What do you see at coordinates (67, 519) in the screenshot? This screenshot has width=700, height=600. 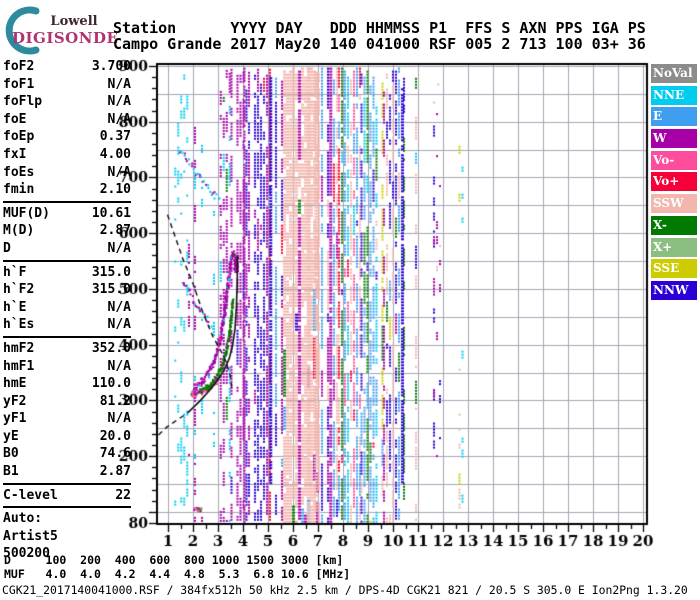 I see `readout-row-Auto:: Auto:` at bounding box center [67, 519].